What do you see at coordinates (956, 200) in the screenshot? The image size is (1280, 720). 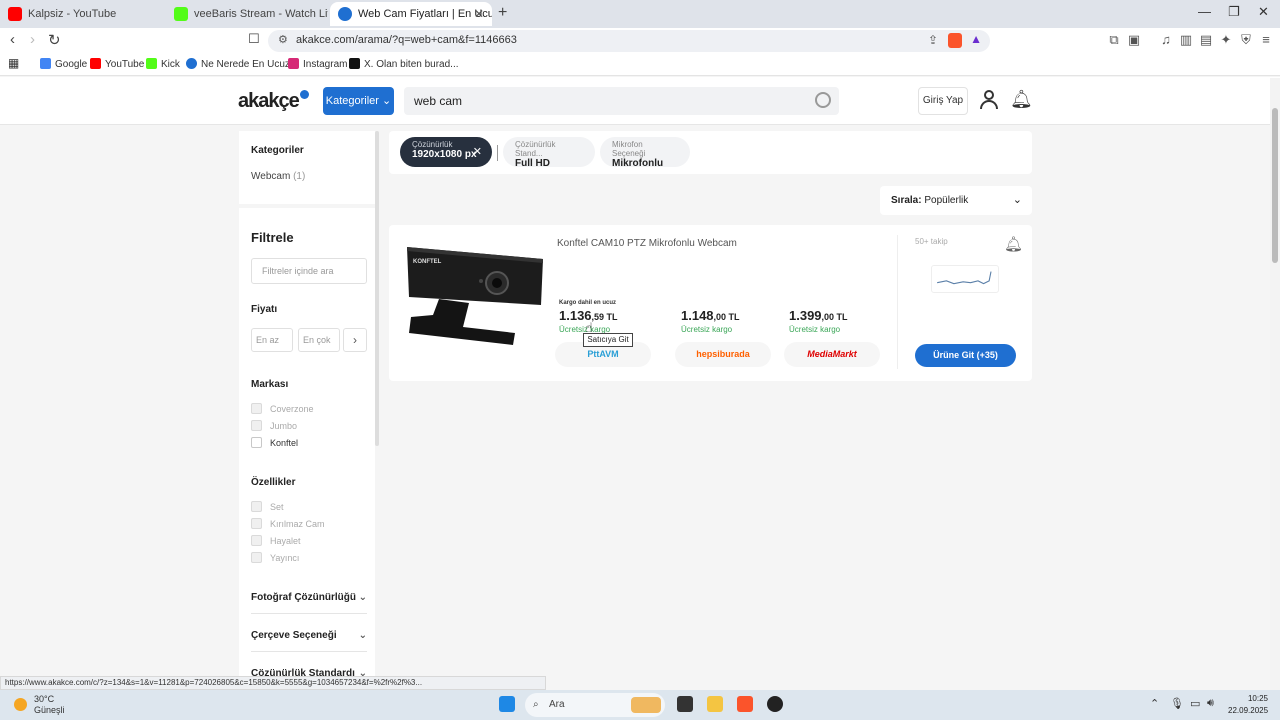 I see `sort-dropdown: Sırala: Popülerlik ⌄` at bounding box center [956, 200].